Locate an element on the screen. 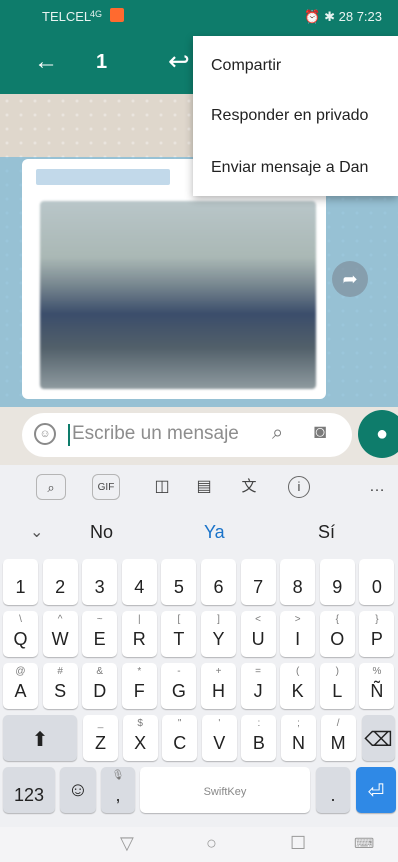 This screenshot has width=398, height=862. key-c-alt: " is located at coordinates (179, 723).